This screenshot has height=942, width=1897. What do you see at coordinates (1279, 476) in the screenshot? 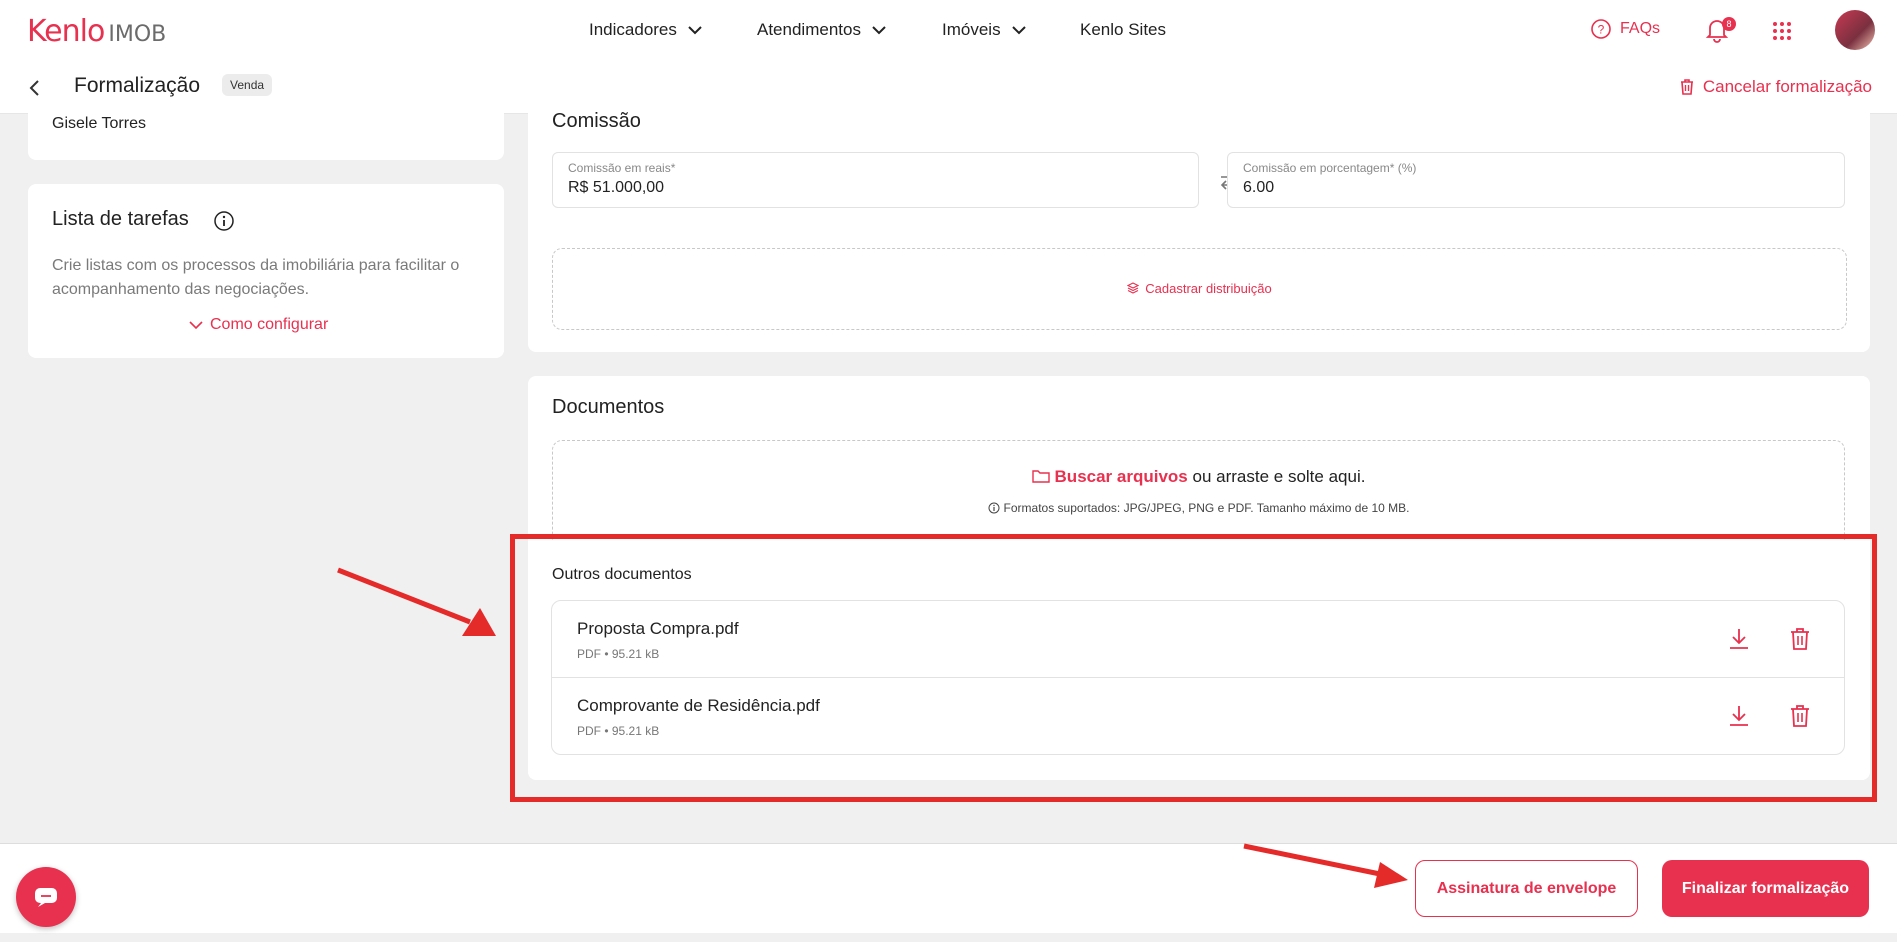
I see `drag-drop-text: ou arraste e solte aqui.` at bounding box center [1279, 476].